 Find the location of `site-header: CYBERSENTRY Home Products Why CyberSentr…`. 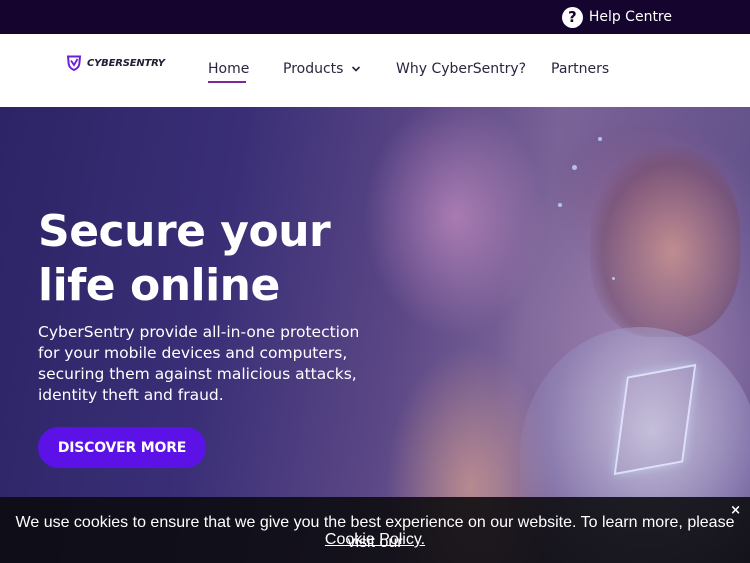

site-header: CYBERSENTRY Home Products Why CyberSentr… is located at coordinates (375, 70).